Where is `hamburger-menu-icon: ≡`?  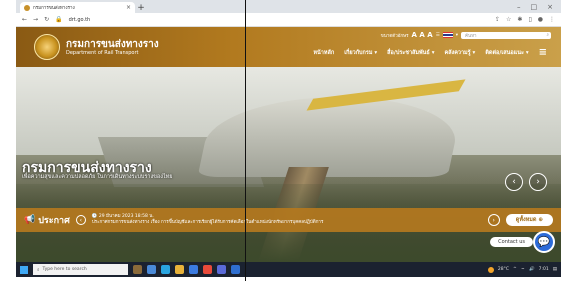 hamburger-menu-icon: ≡ is located at coordinates (543, 52).